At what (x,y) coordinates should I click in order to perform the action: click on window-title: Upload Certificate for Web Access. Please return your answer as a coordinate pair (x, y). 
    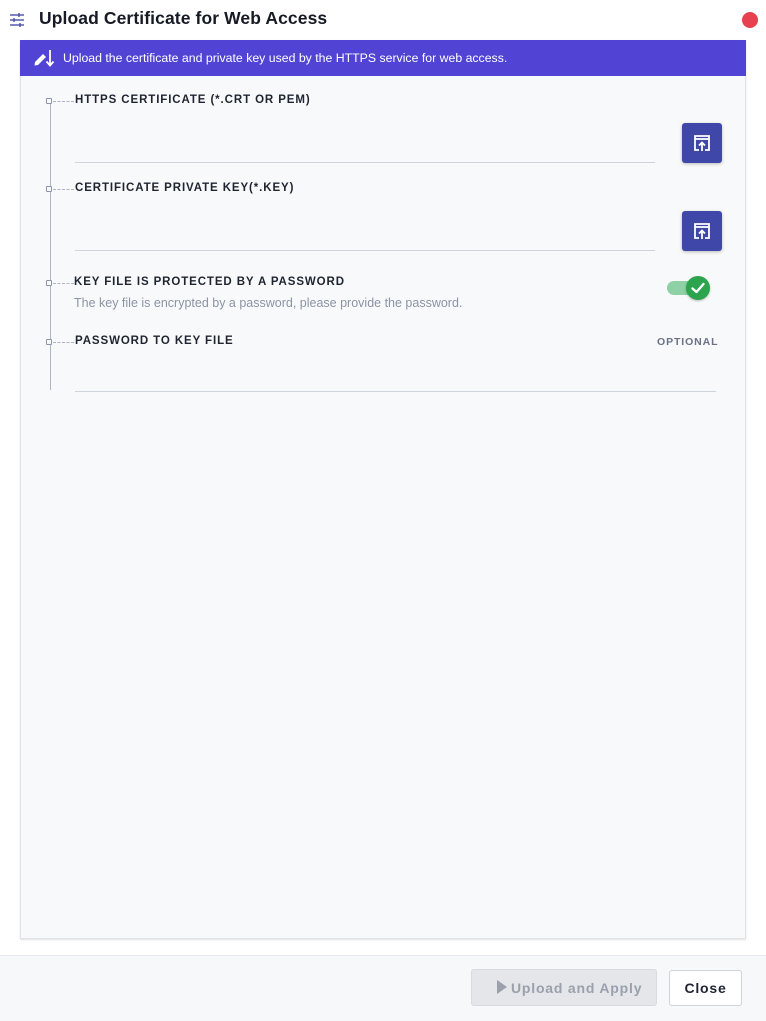
    Looking at the image, I should click on (183, 18).